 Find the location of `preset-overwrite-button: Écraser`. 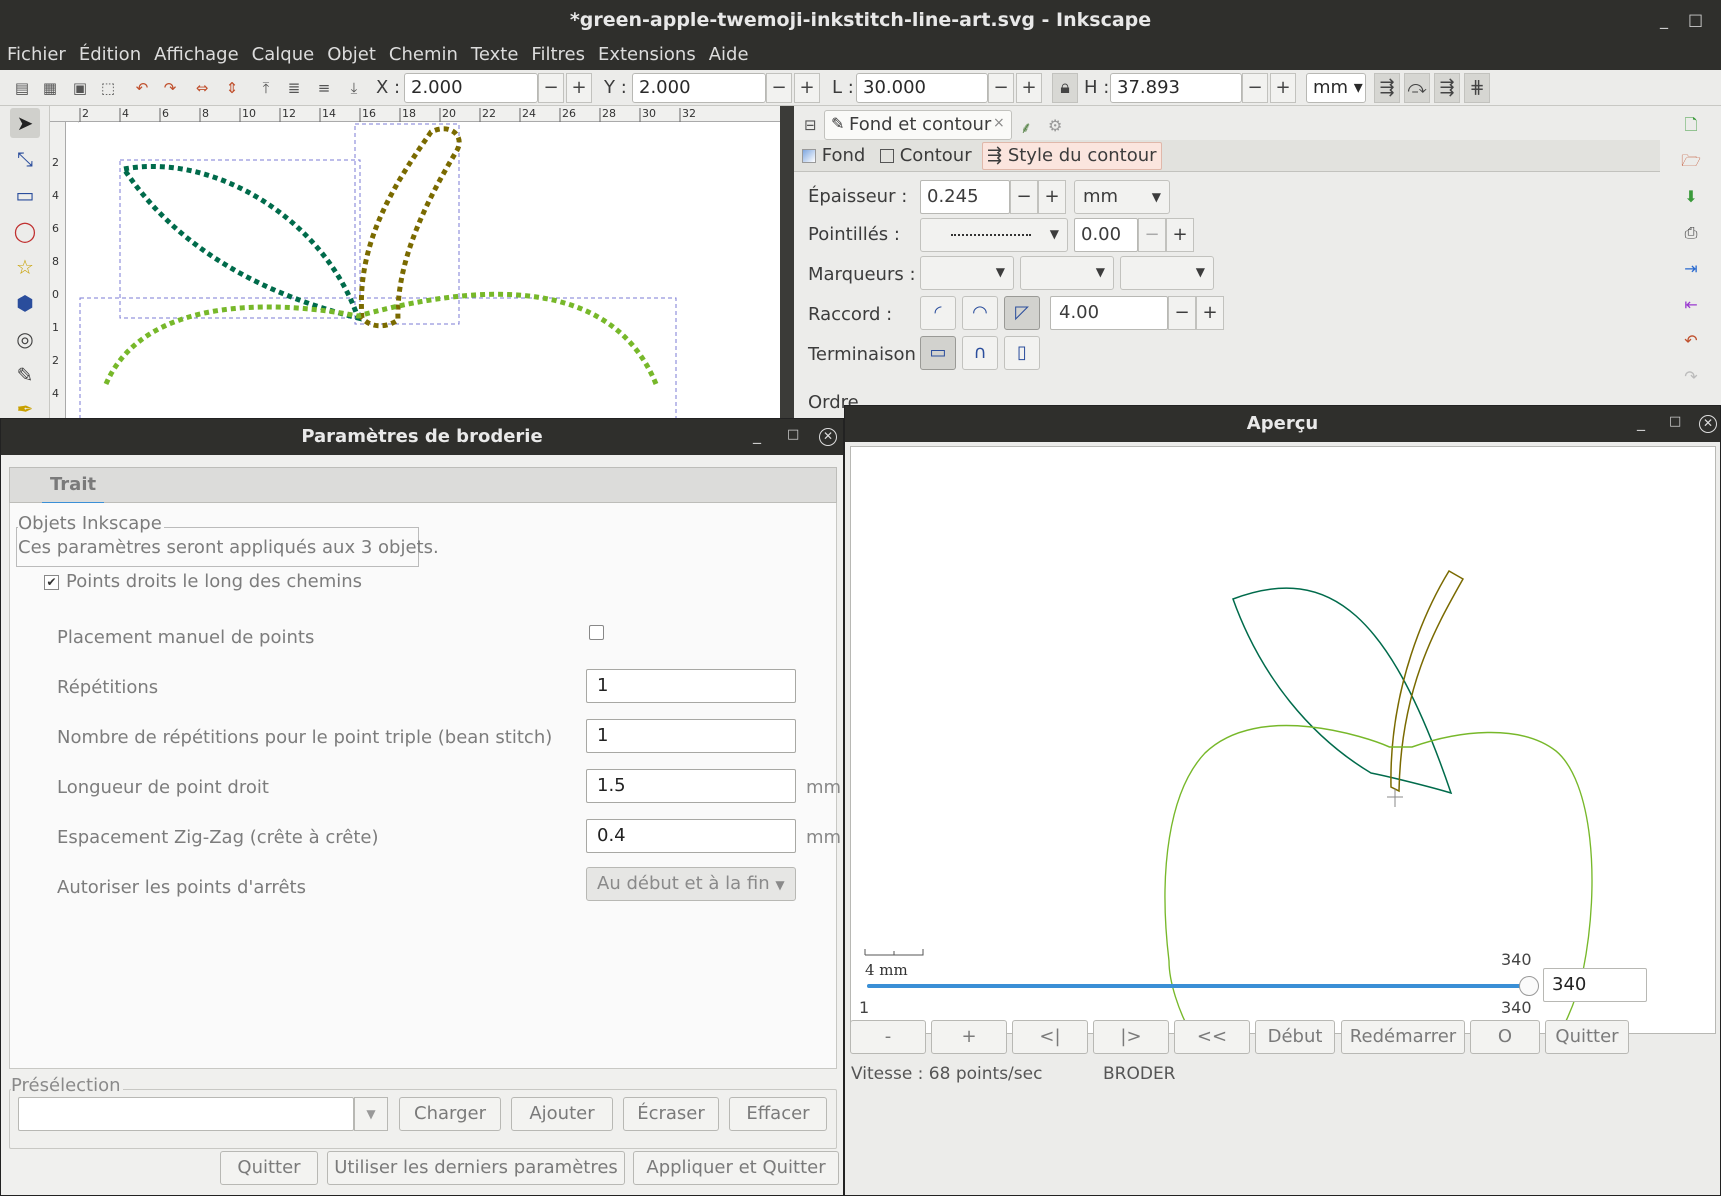

preset-overwrite-button: Écraser is located at coordinates (671, 1114).